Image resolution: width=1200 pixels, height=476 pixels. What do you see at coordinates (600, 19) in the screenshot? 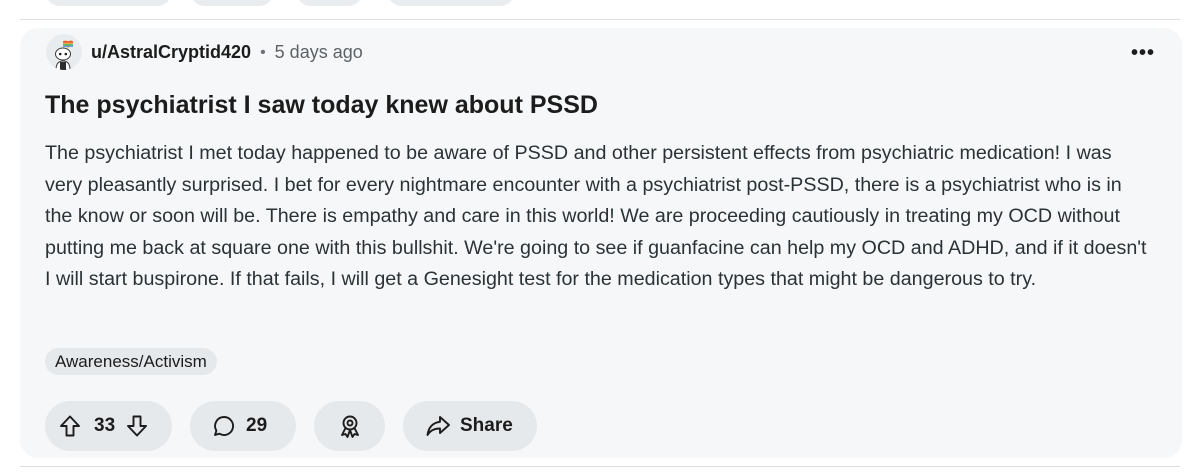
I see `top-divider` at bounding box center [600, 19].